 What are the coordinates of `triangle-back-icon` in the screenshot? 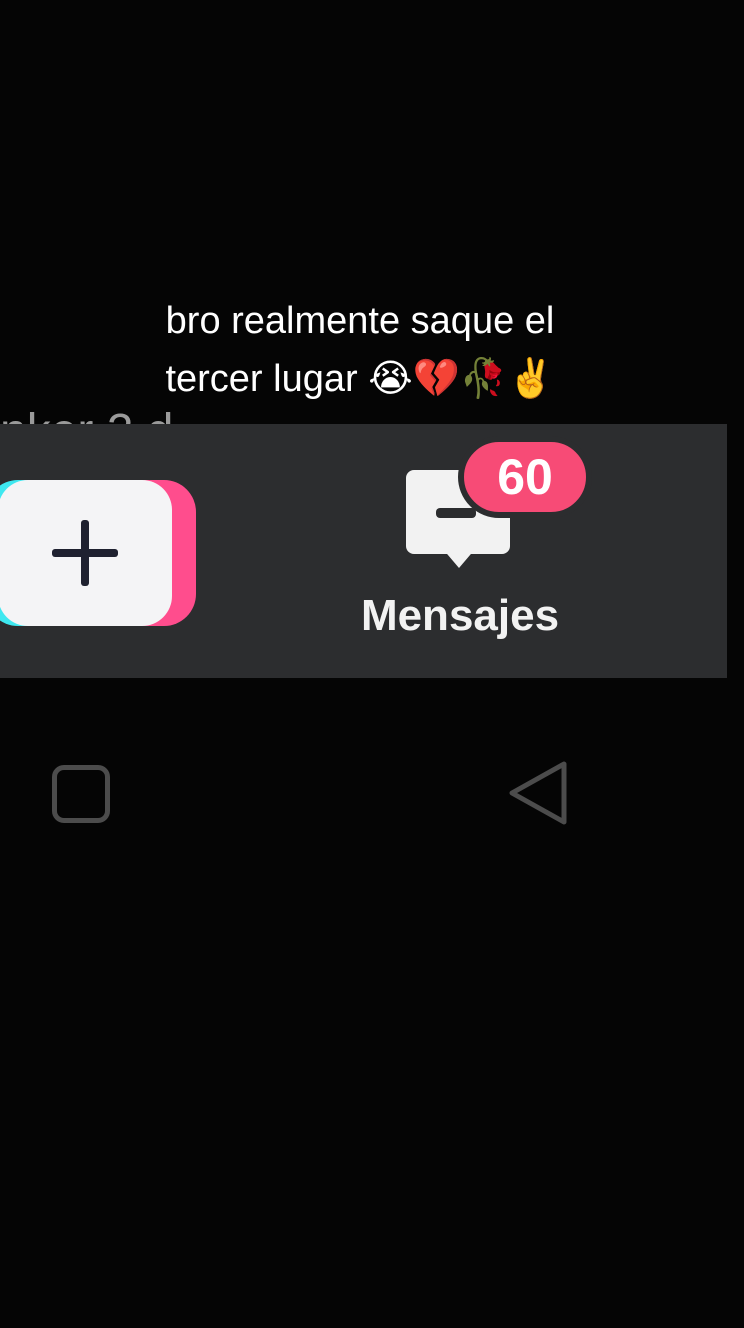 It's located at (538, 794).